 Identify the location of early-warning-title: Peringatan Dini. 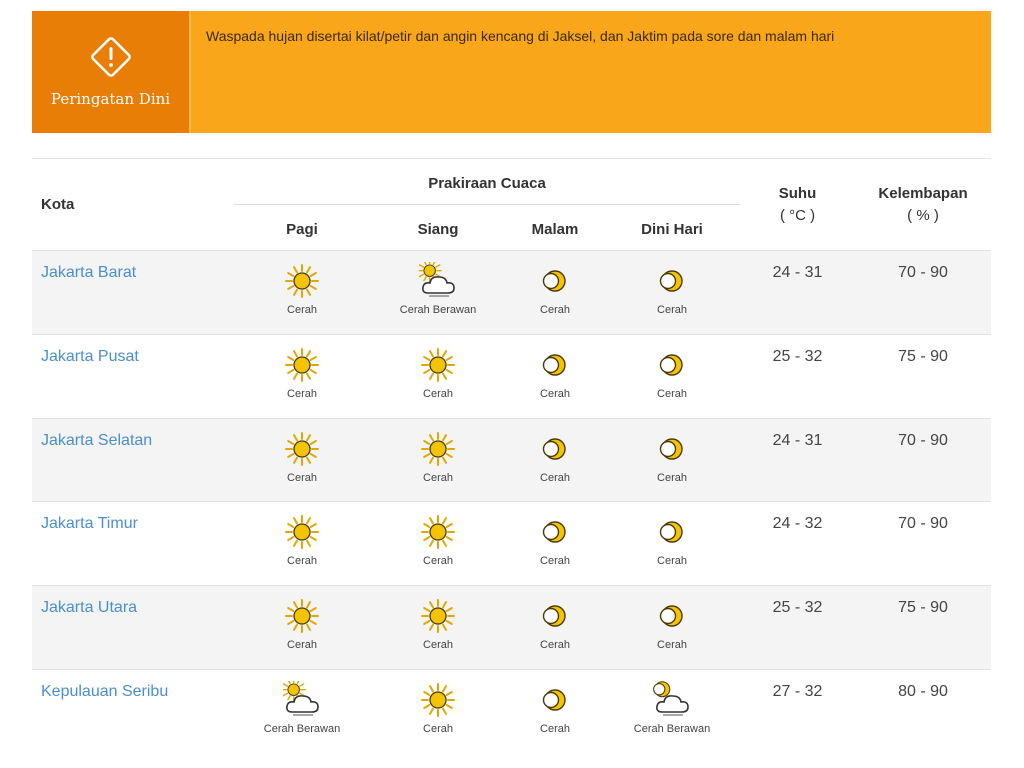
(110, 99).